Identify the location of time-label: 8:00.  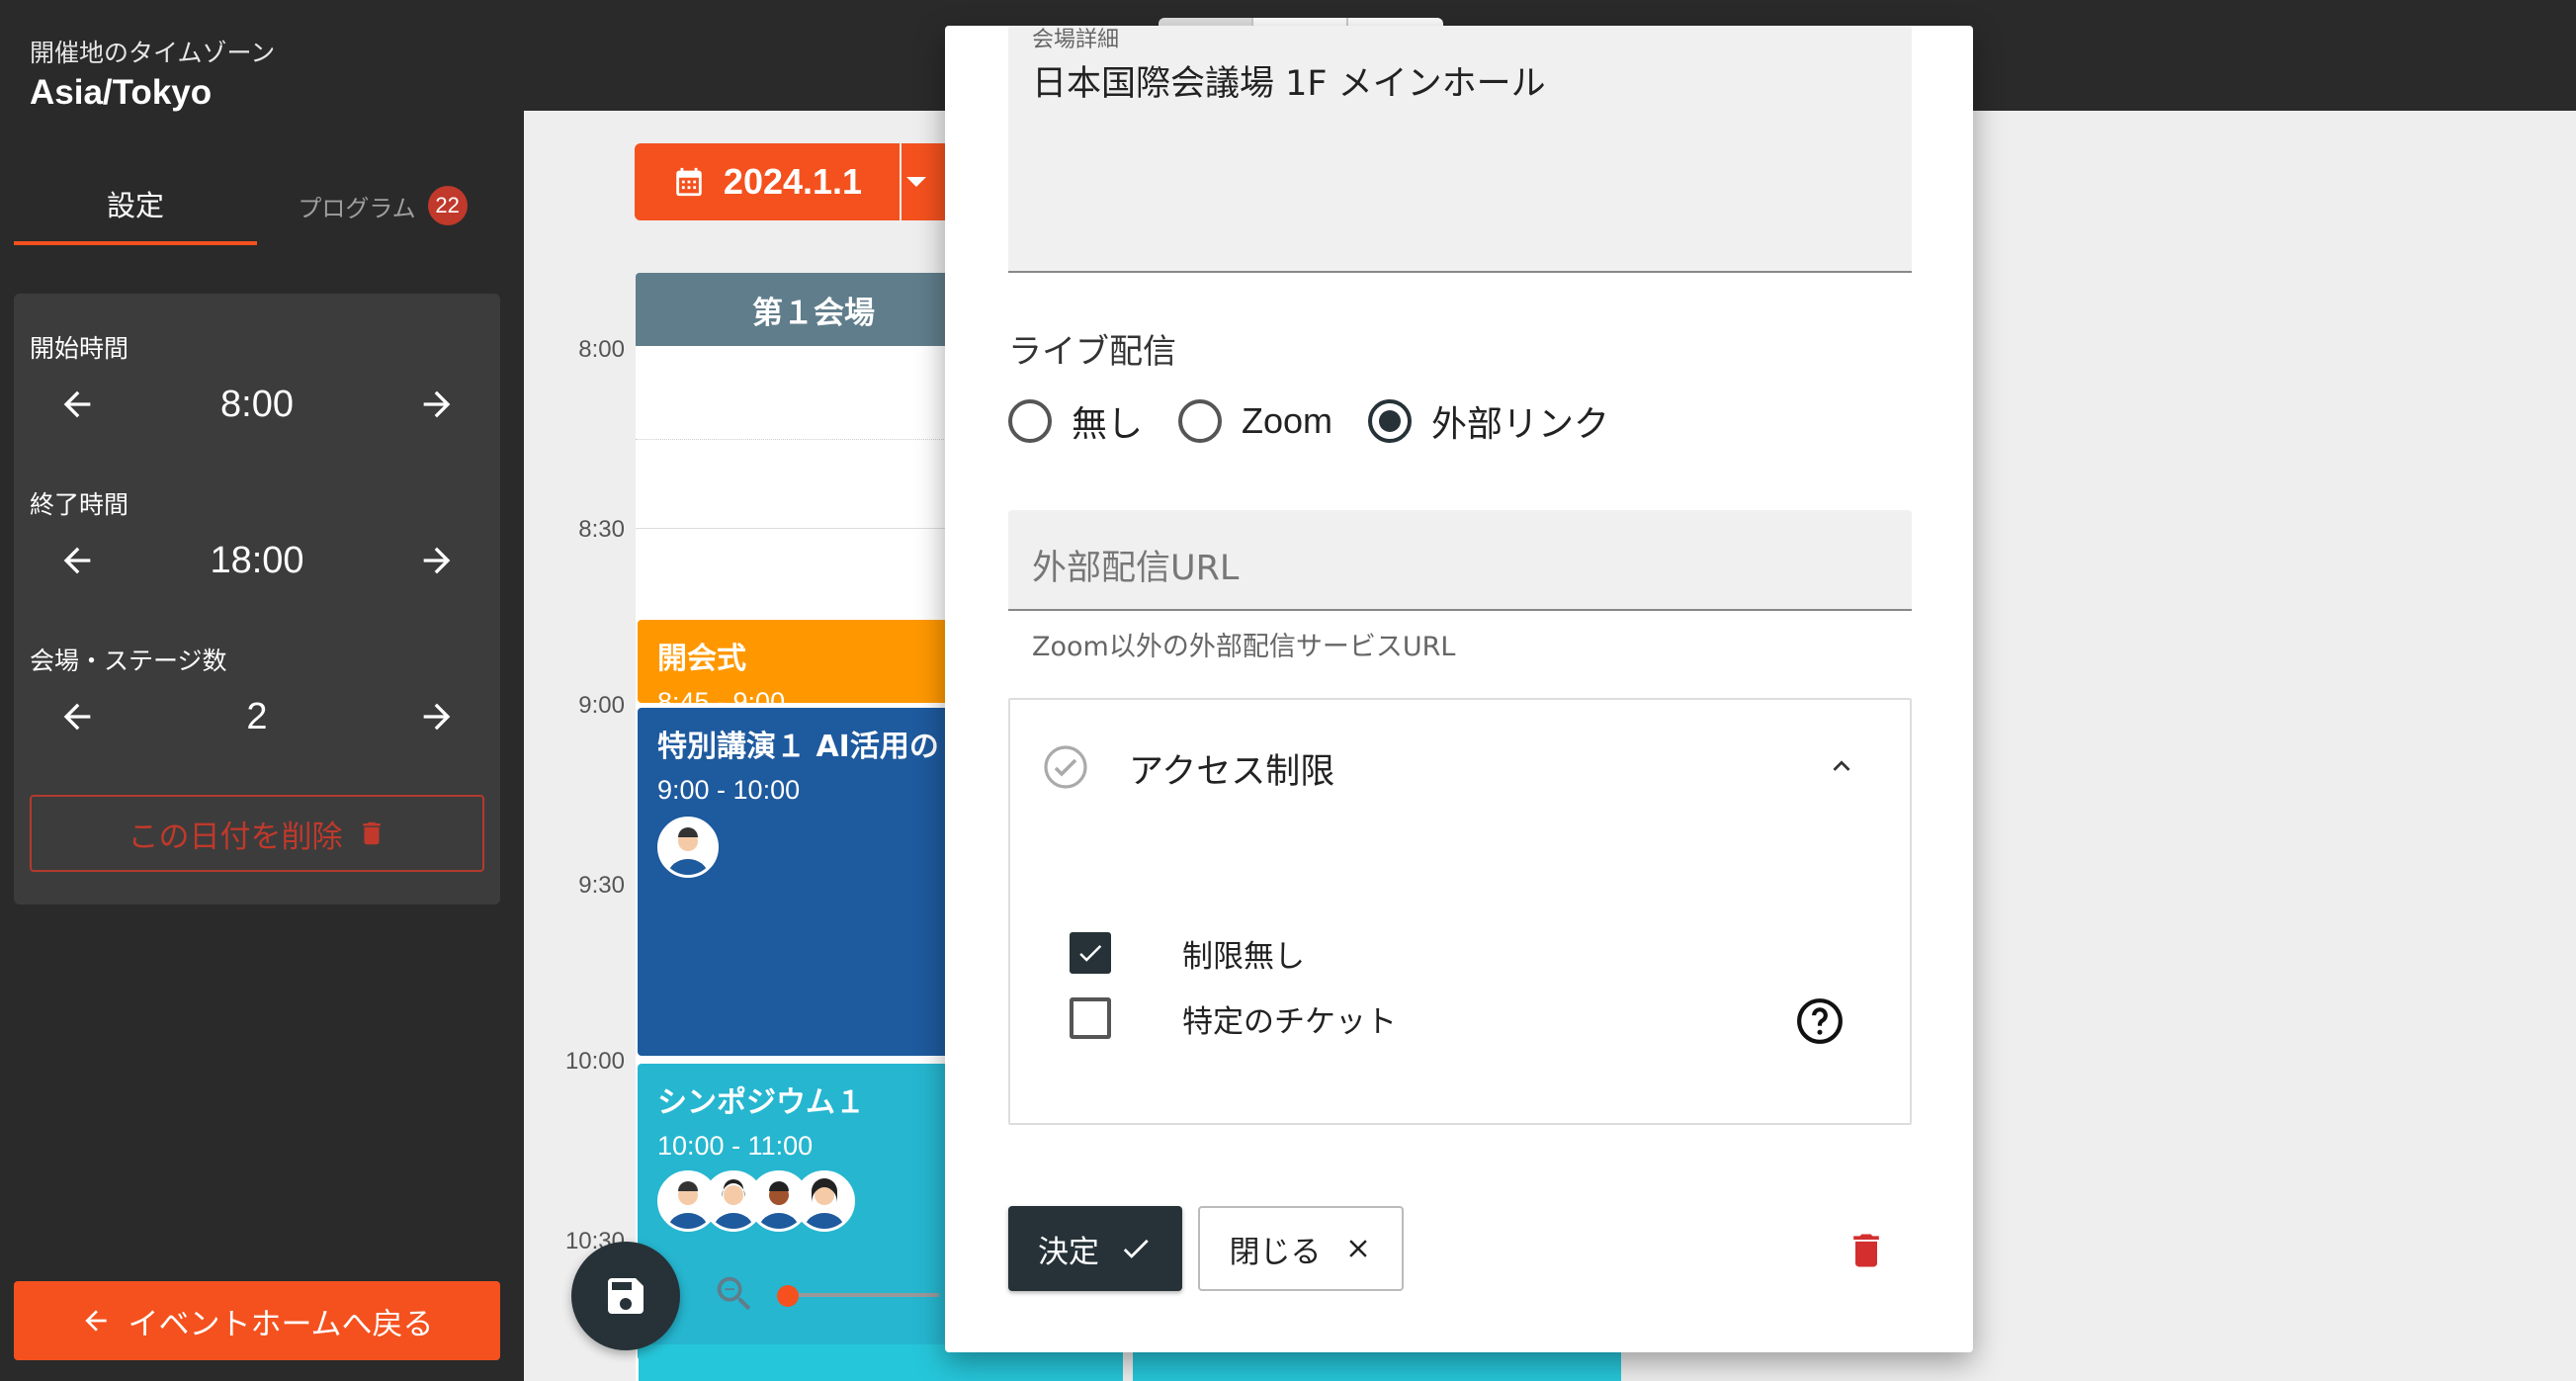
(601, 349).